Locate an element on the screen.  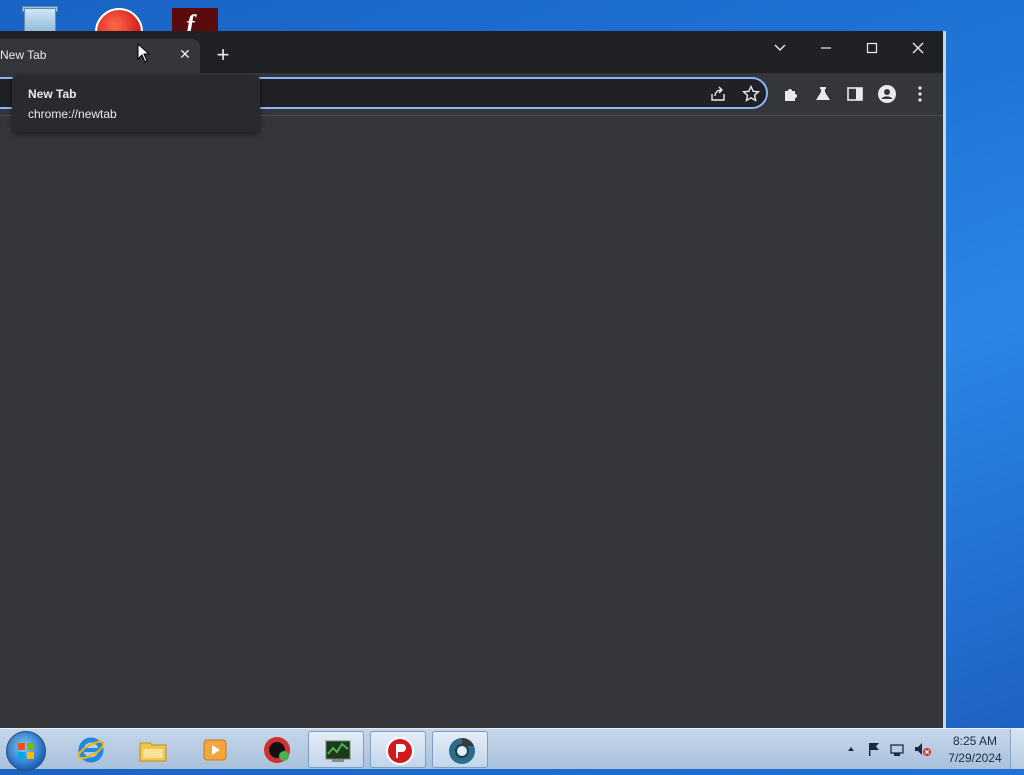
folder-icon is located at coordinates (153, 752).